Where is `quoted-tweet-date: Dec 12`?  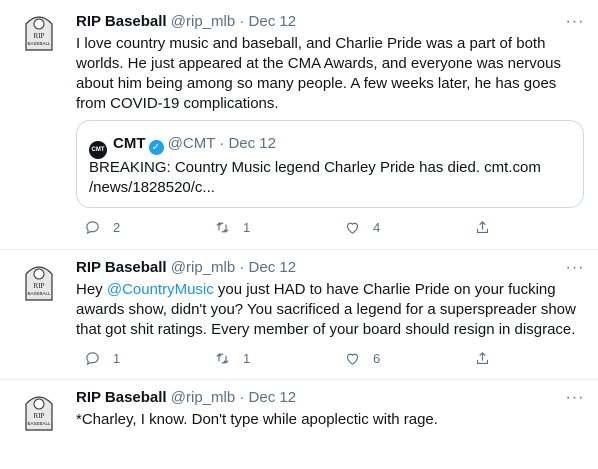 quoted-tweet-date: Dec 12 is located at coordinates (252, 143).